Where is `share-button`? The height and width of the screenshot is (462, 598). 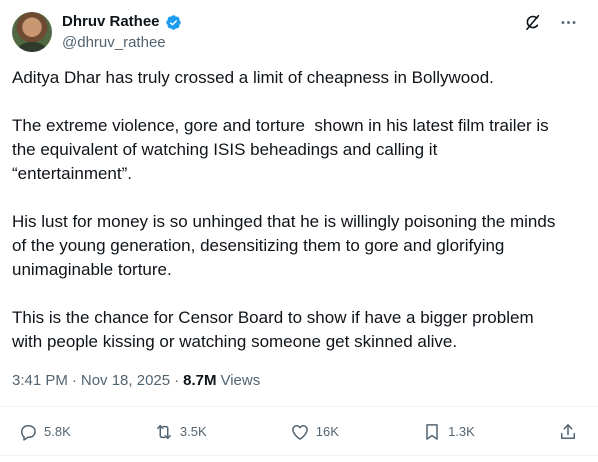 share-button is located at coordinates (568, 432).